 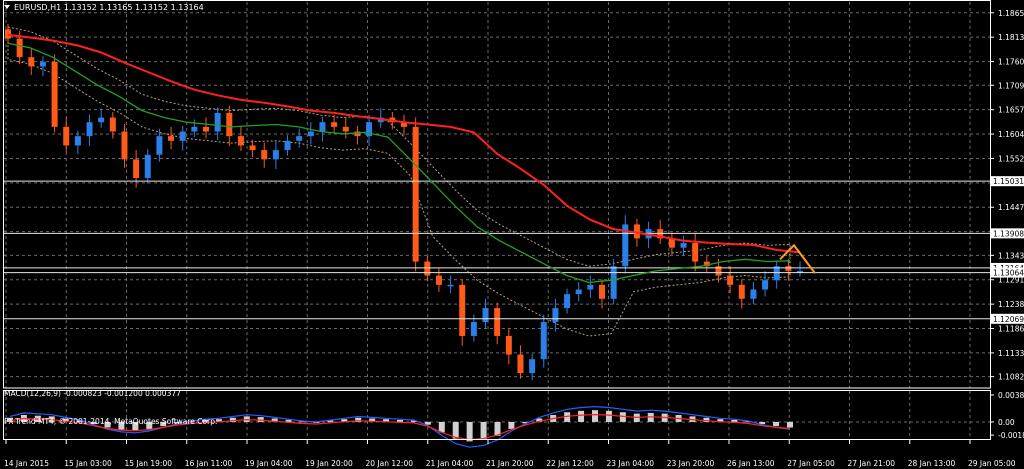 What do you see at coordinates (992, 463) in the screenshot?
I see `x-tick-label: 29 Jan 05:00` at bounding box center [992, 463].